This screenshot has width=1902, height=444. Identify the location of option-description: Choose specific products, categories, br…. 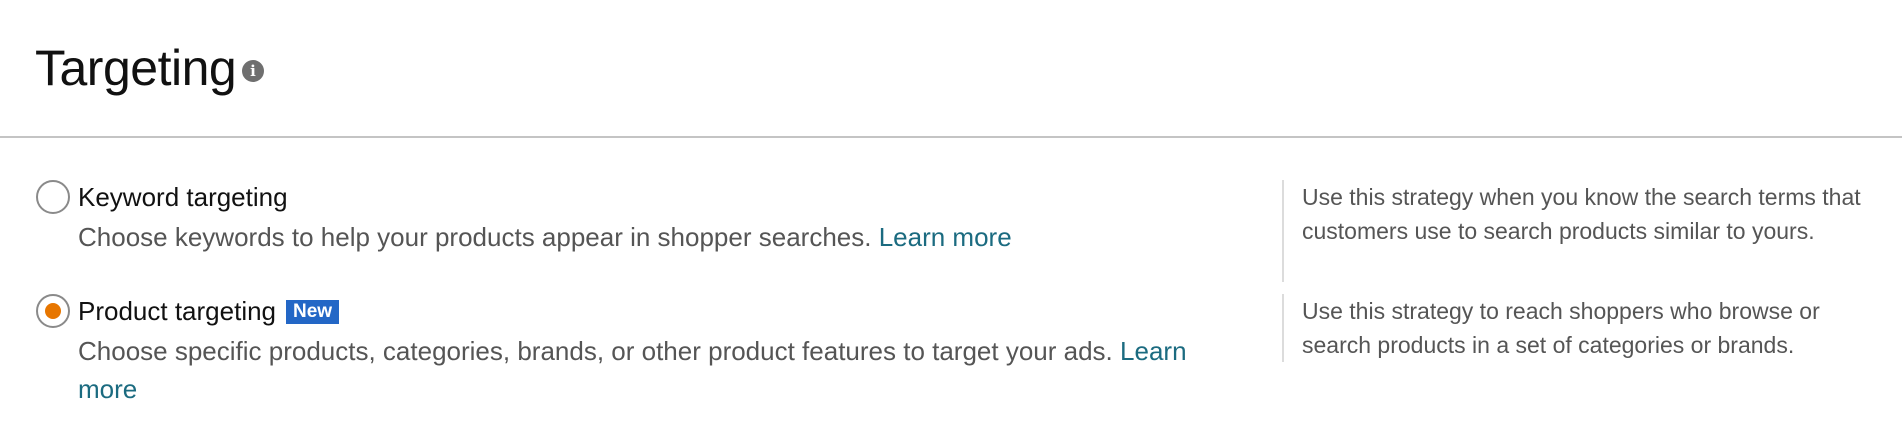
(663, 370).